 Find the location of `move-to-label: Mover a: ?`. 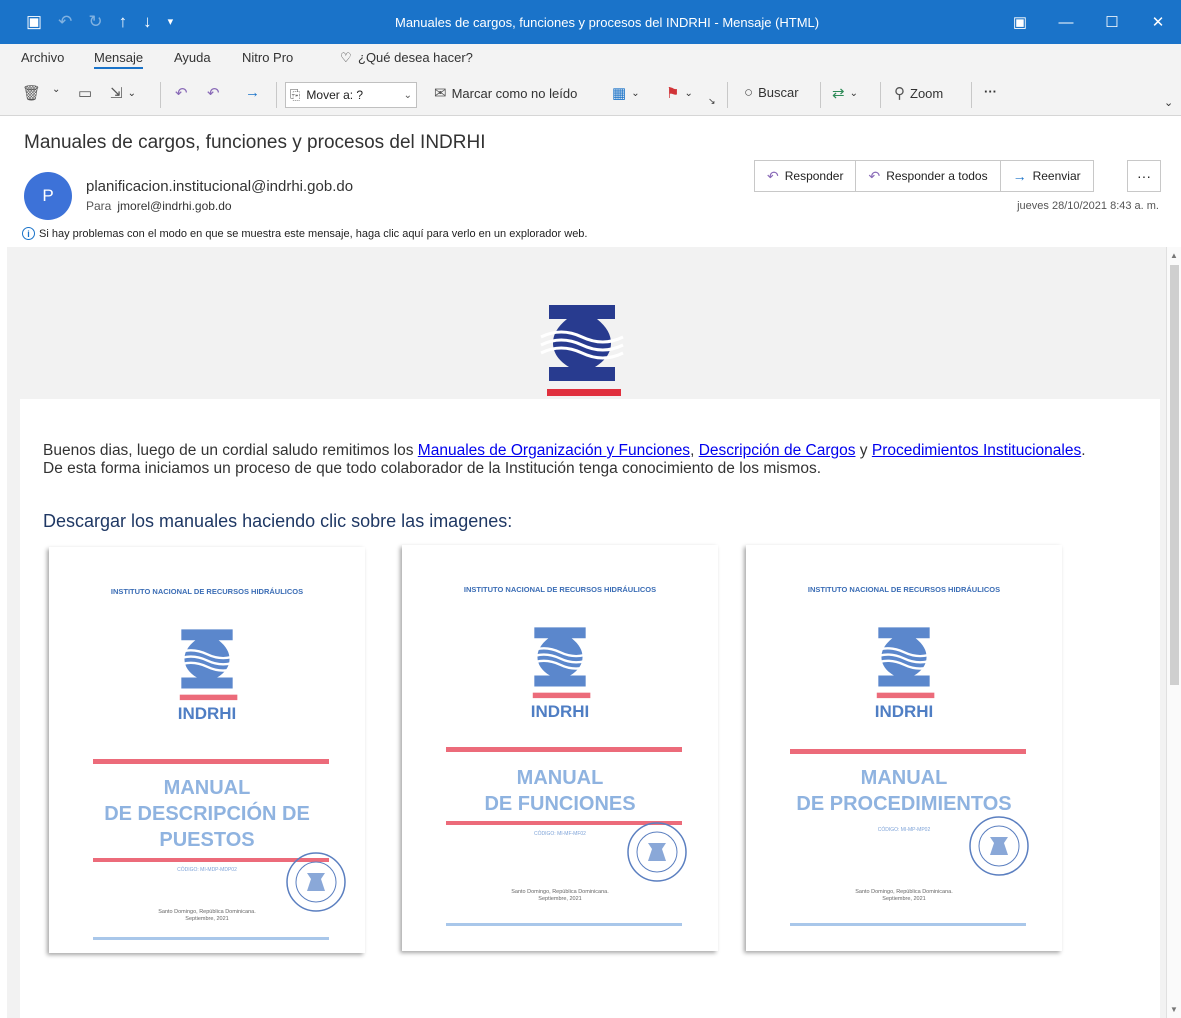

move-to-label: Mover a: ? is located at coordinates (335, 95).